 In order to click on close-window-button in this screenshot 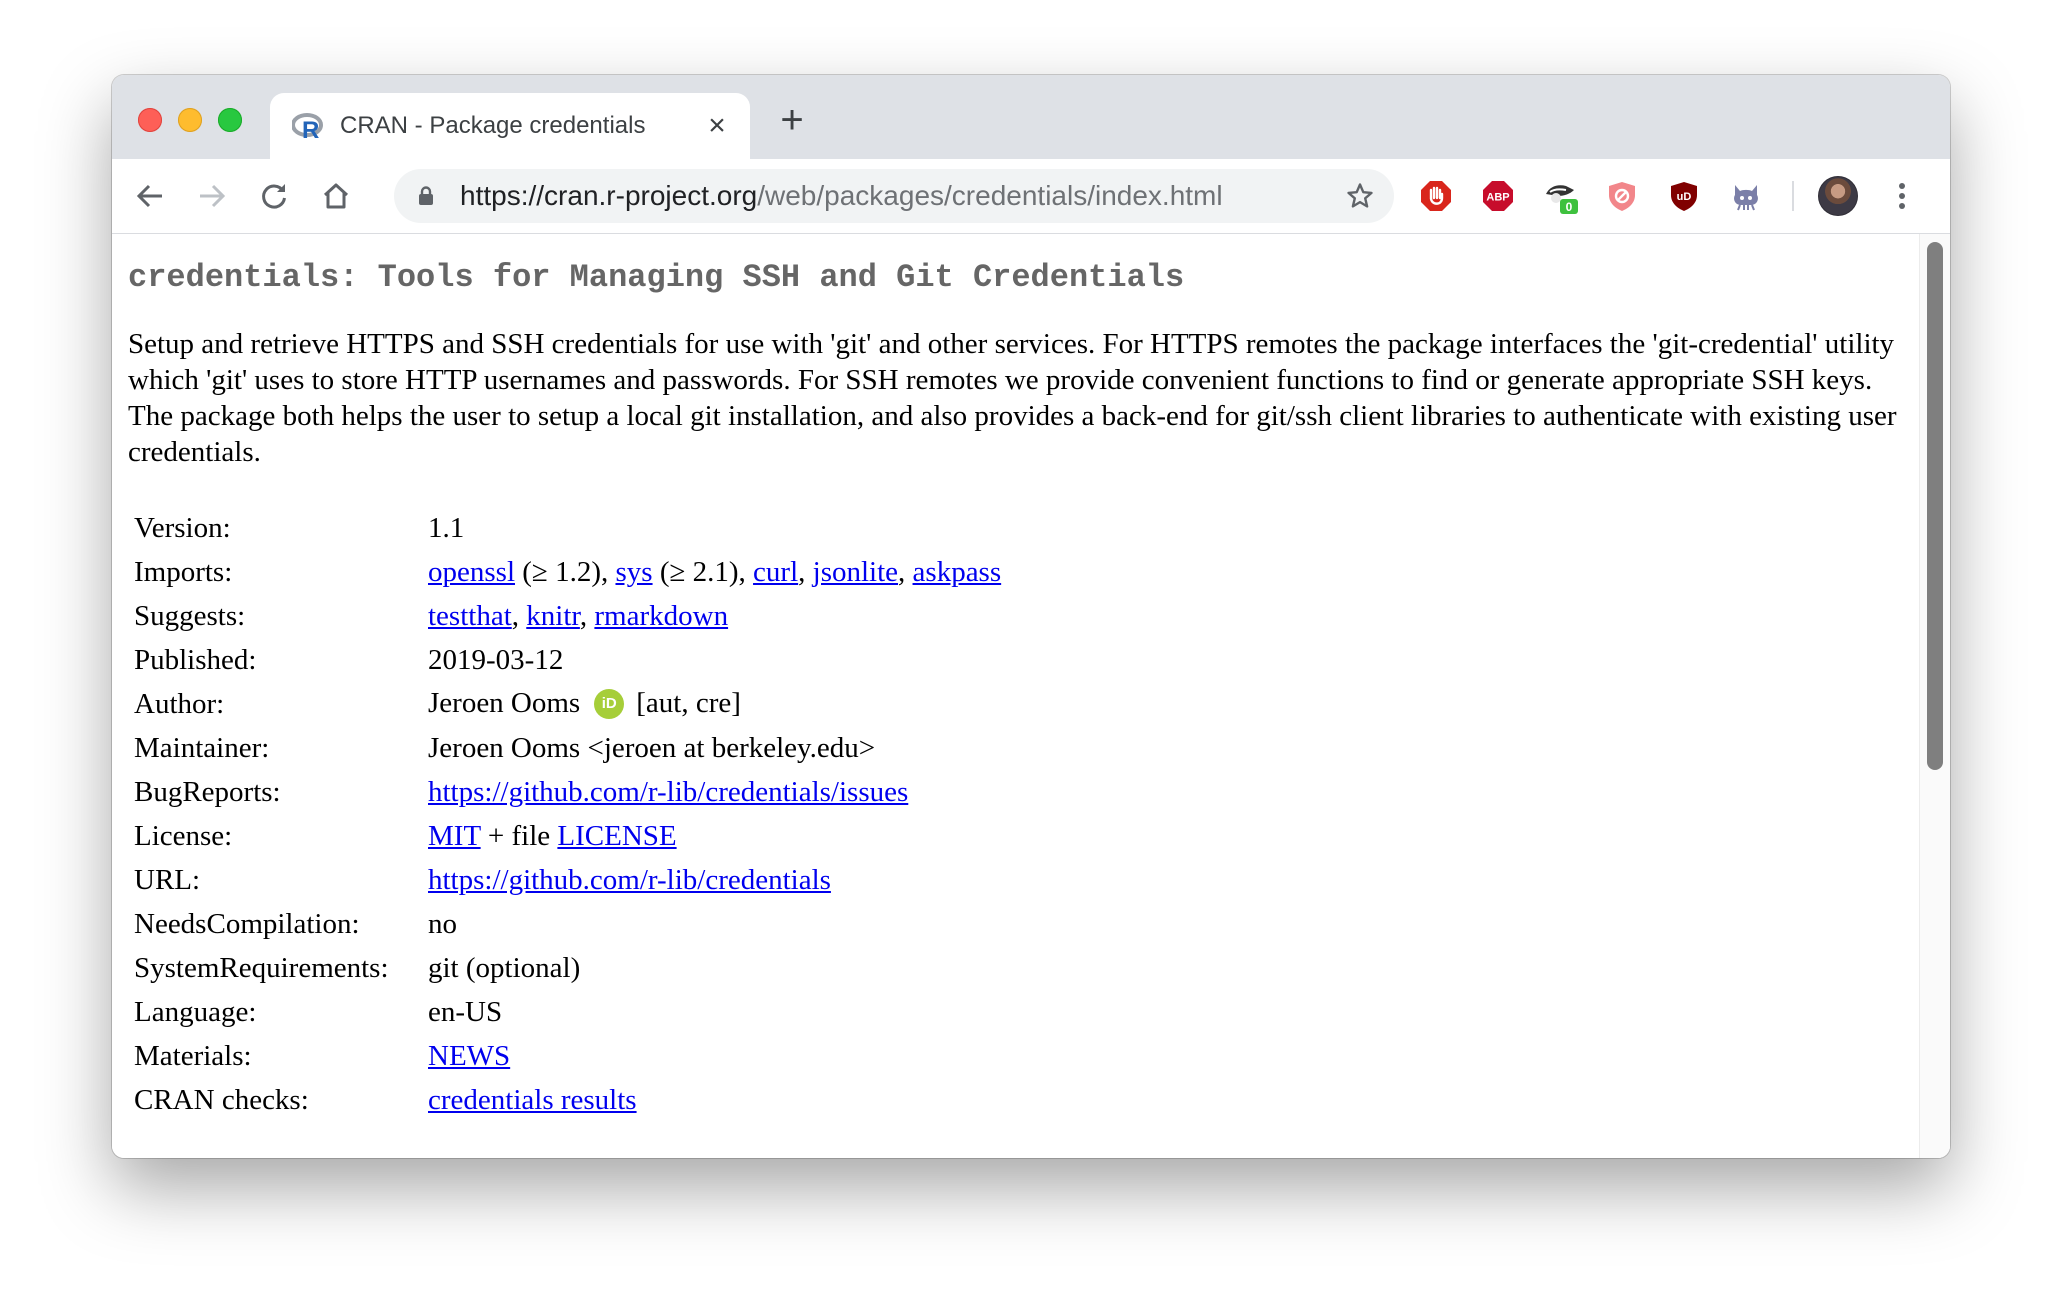, I will do `click(150, 120)`.